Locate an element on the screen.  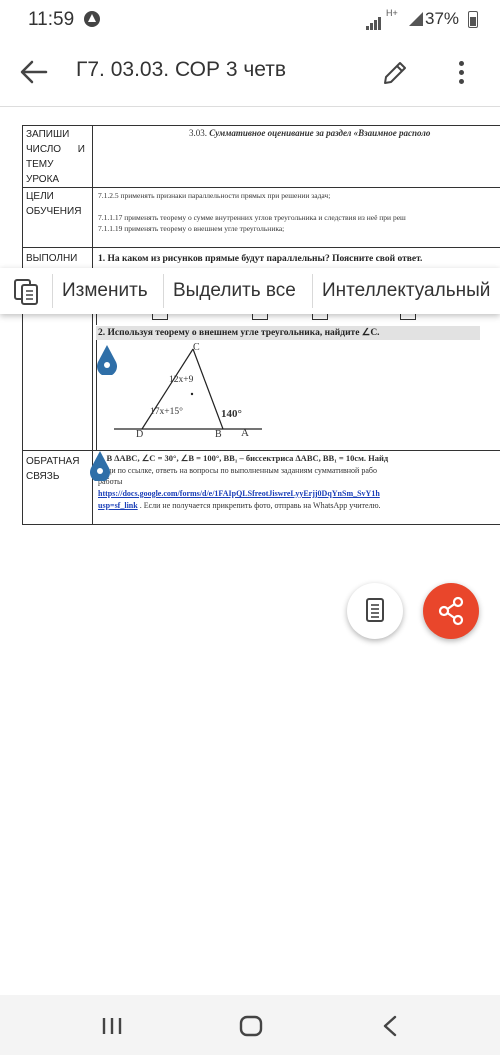
triangle-figure is located at coordinates (188, 389).